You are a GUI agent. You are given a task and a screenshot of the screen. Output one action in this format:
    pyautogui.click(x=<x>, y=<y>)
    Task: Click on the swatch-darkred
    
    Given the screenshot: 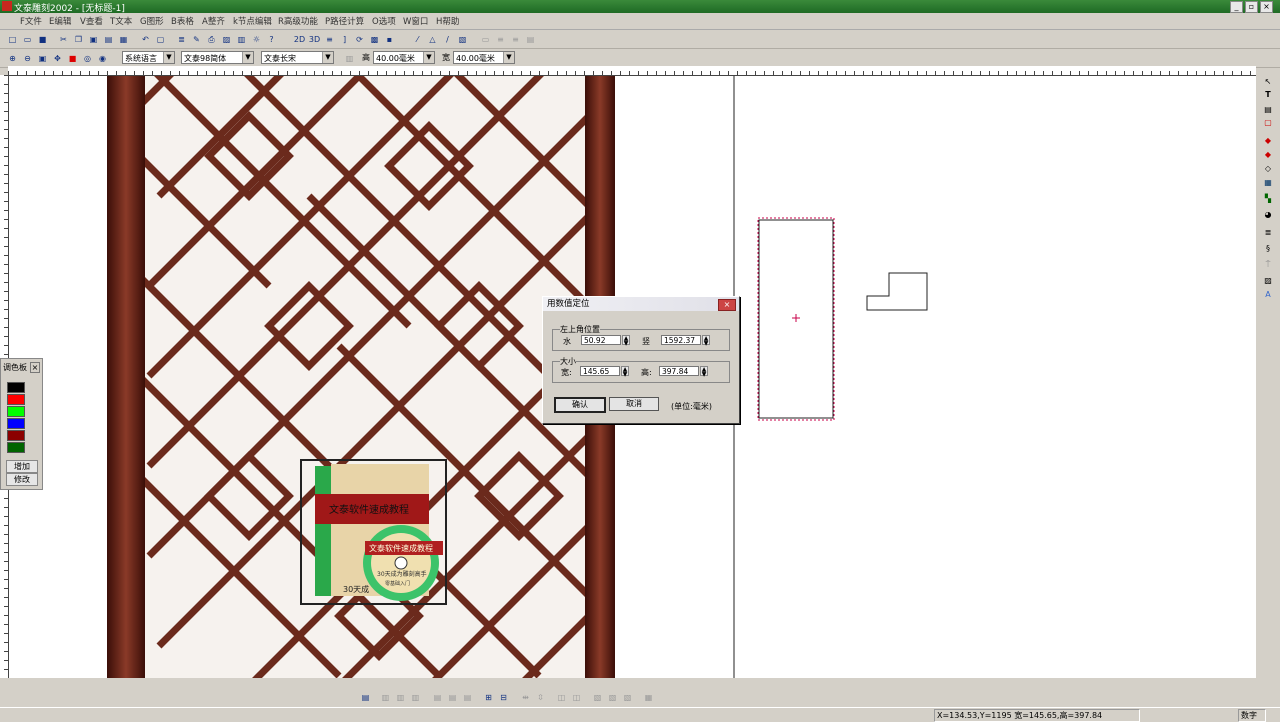 What is the action you would take?
    pyautogui.click(x=16, y=435)
    